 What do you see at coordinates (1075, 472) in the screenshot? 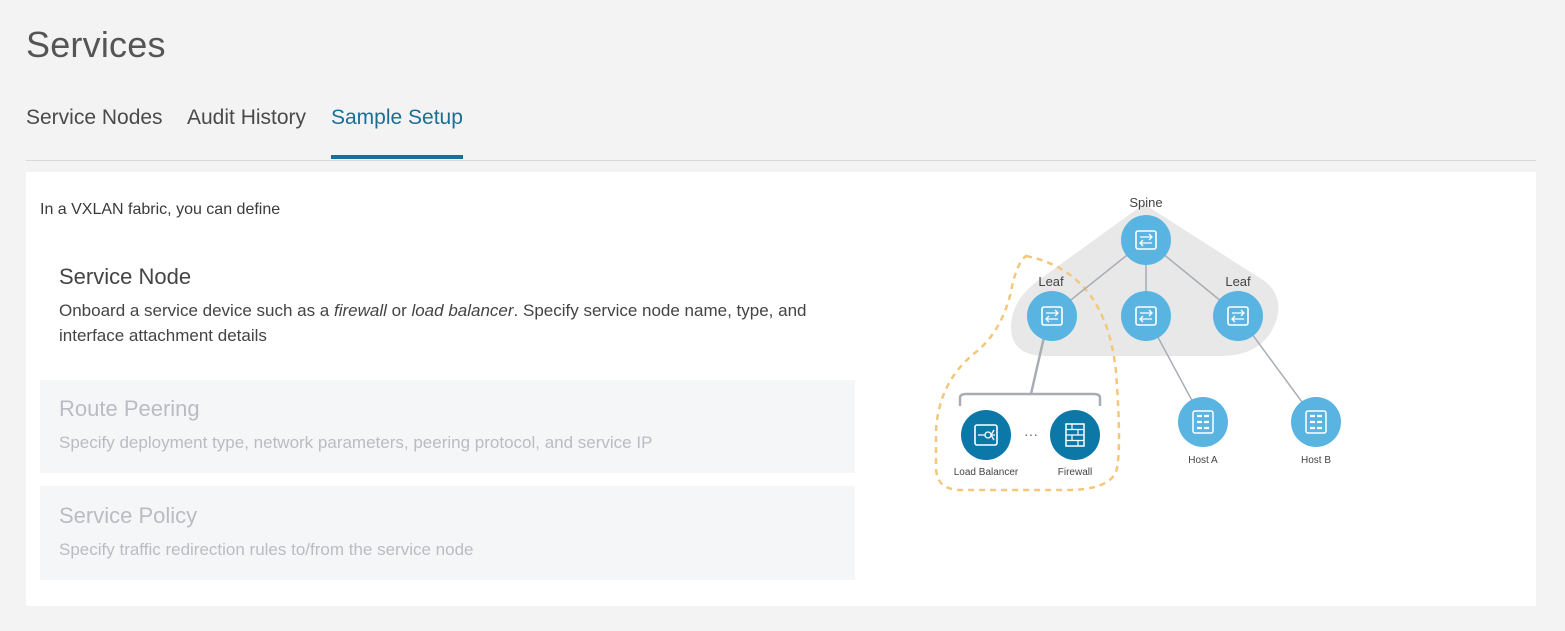
I see `firewall-label: Firewall` at bounding box center [1075, 472].